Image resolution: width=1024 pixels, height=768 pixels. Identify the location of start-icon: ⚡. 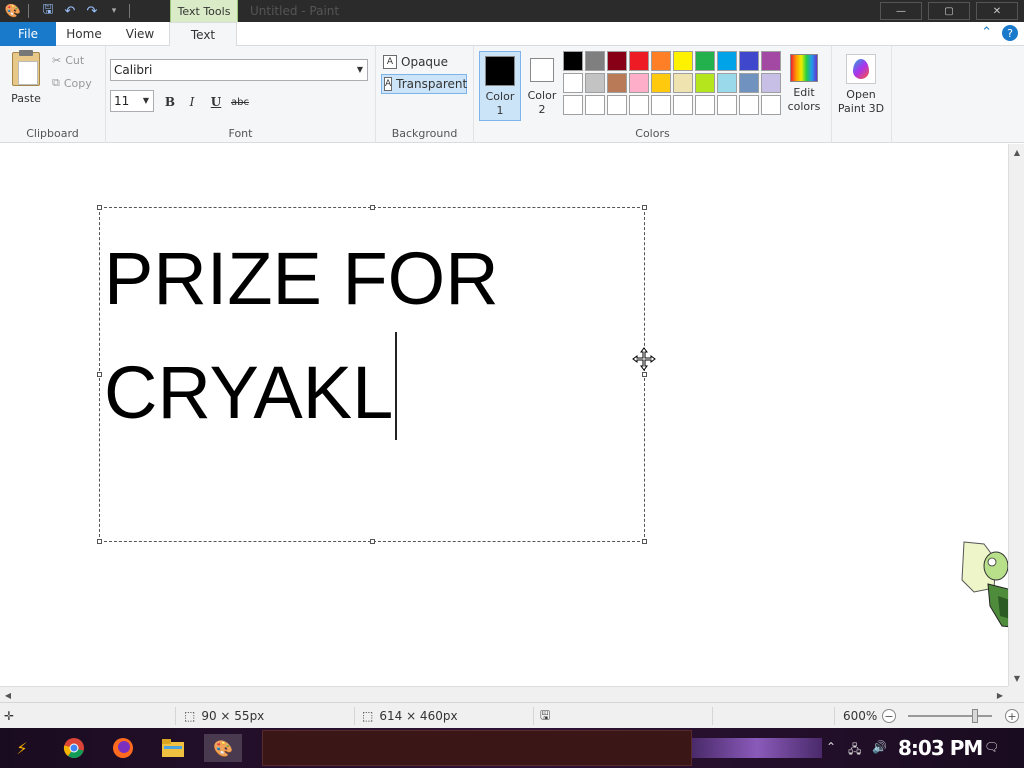
(22, 748).